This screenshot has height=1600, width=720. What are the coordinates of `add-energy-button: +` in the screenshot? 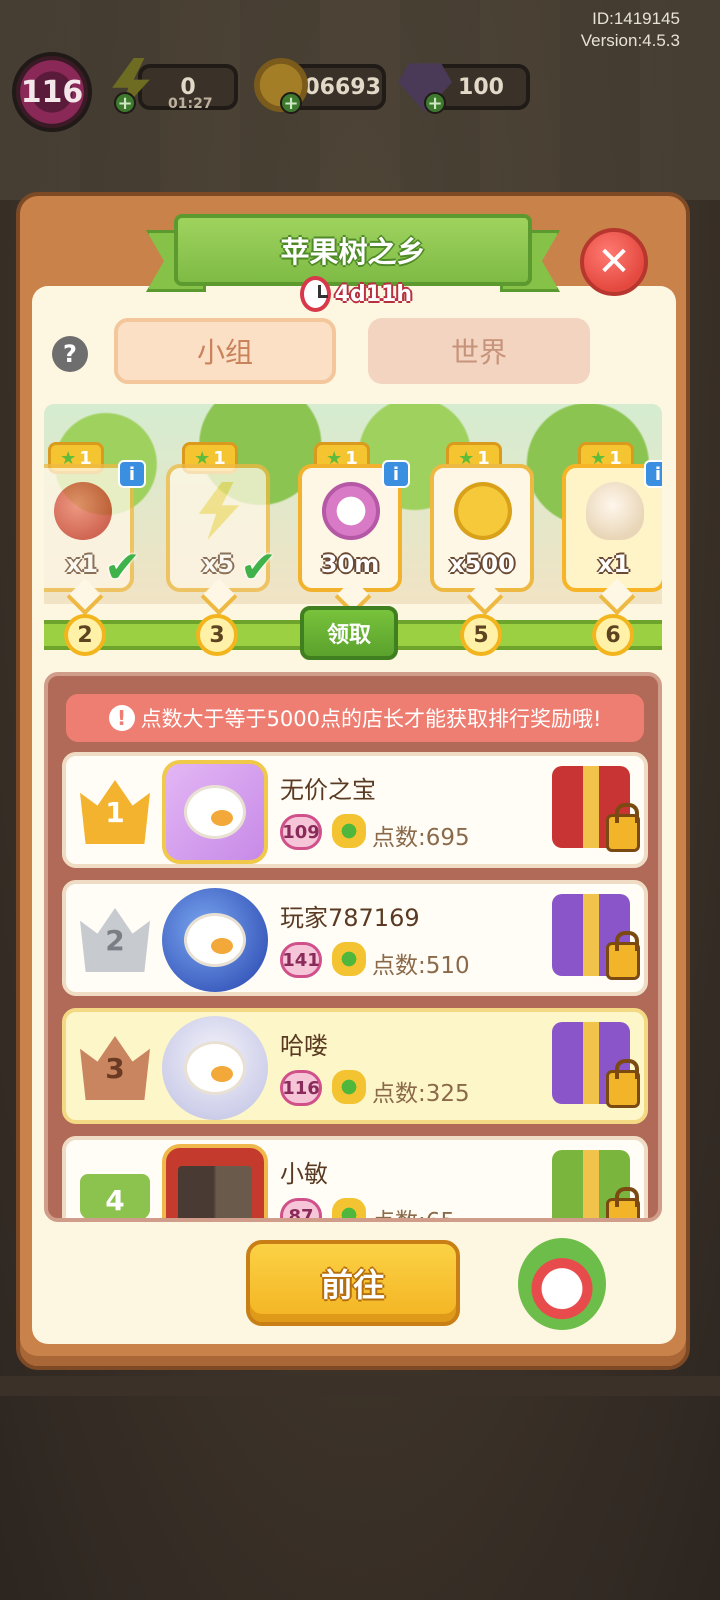 It's located at (125, 103).